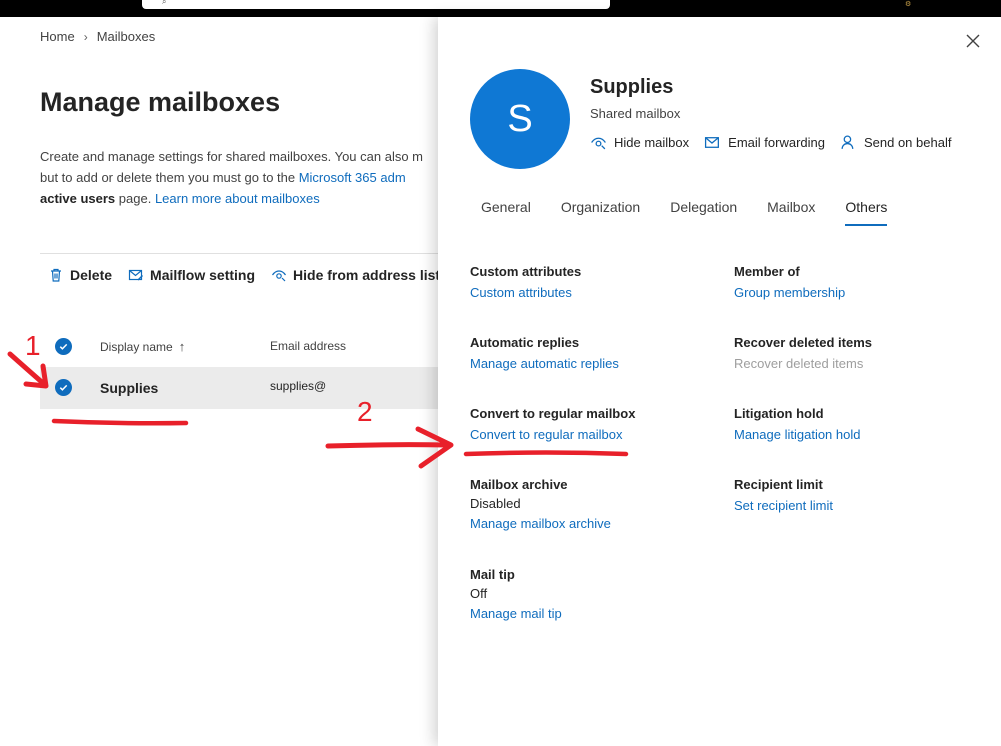 The height and width of the screenshot is (746, 1001). What do you see at coordinates (56, 275) in the screenshot?
I see `trash-icon` at bounding box center [56, 275].